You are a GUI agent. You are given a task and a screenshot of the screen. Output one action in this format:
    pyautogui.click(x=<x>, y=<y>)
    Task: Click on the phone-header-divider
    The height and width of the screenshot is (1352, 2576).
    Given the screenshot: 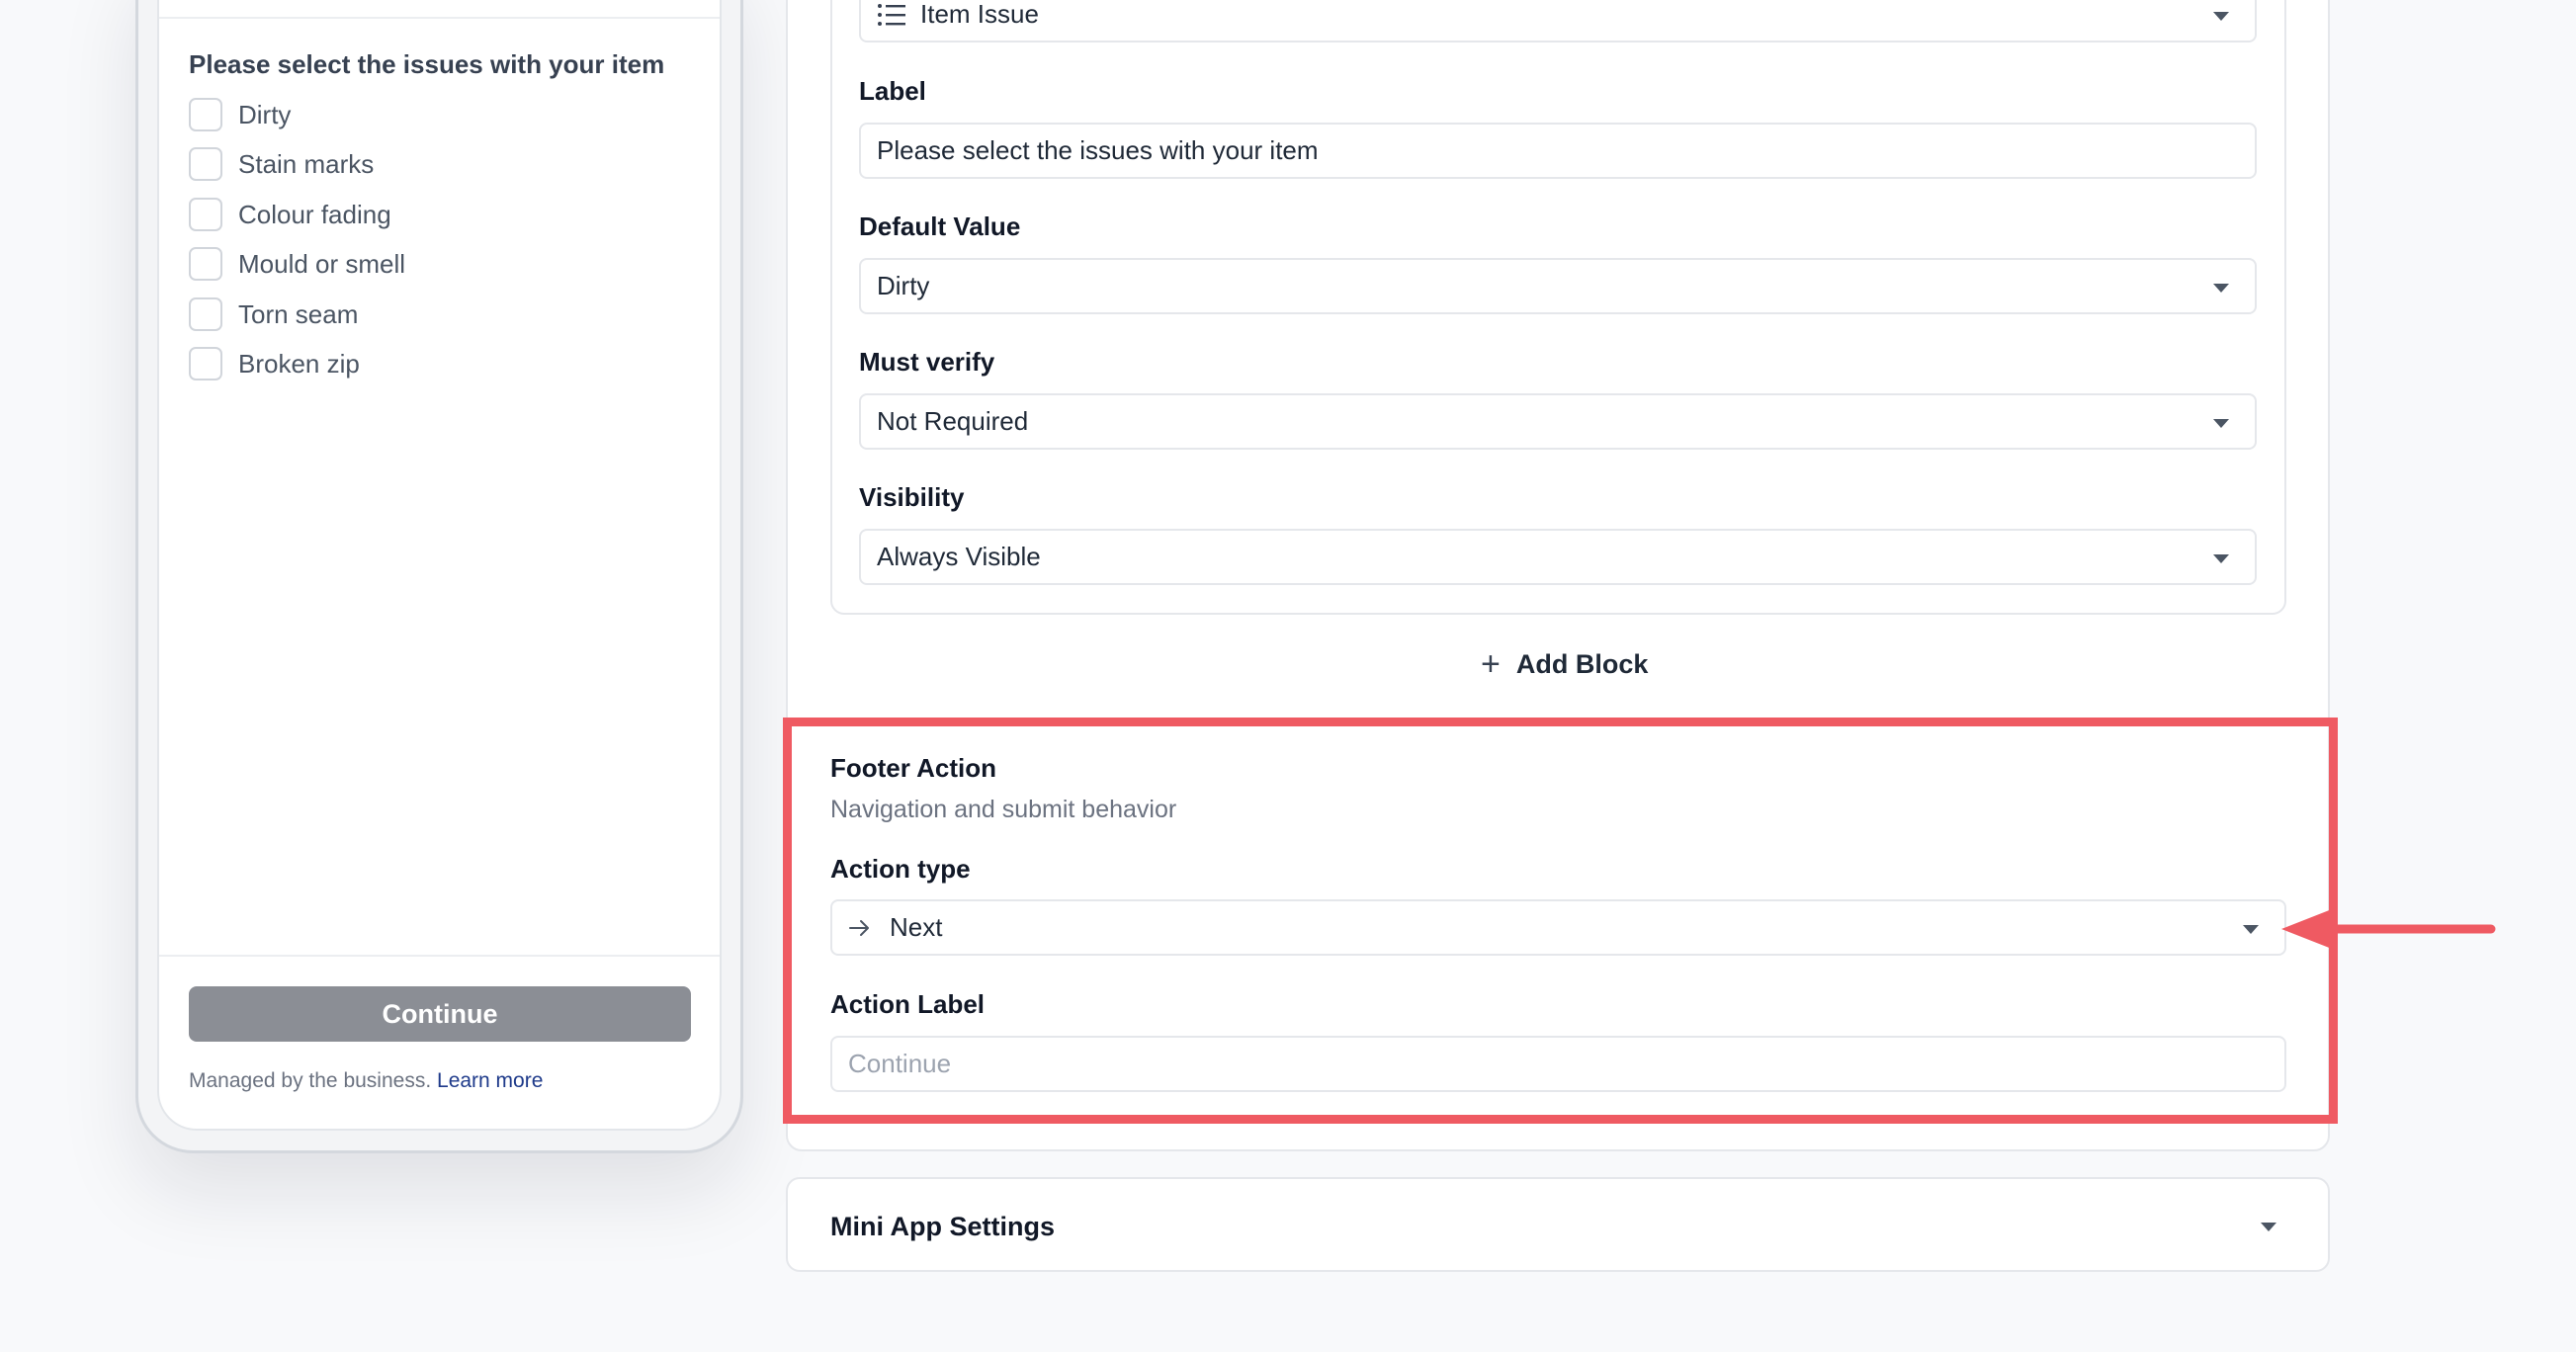 What is the action you would take?
    pyautogui.click(x=439, y=18)
    